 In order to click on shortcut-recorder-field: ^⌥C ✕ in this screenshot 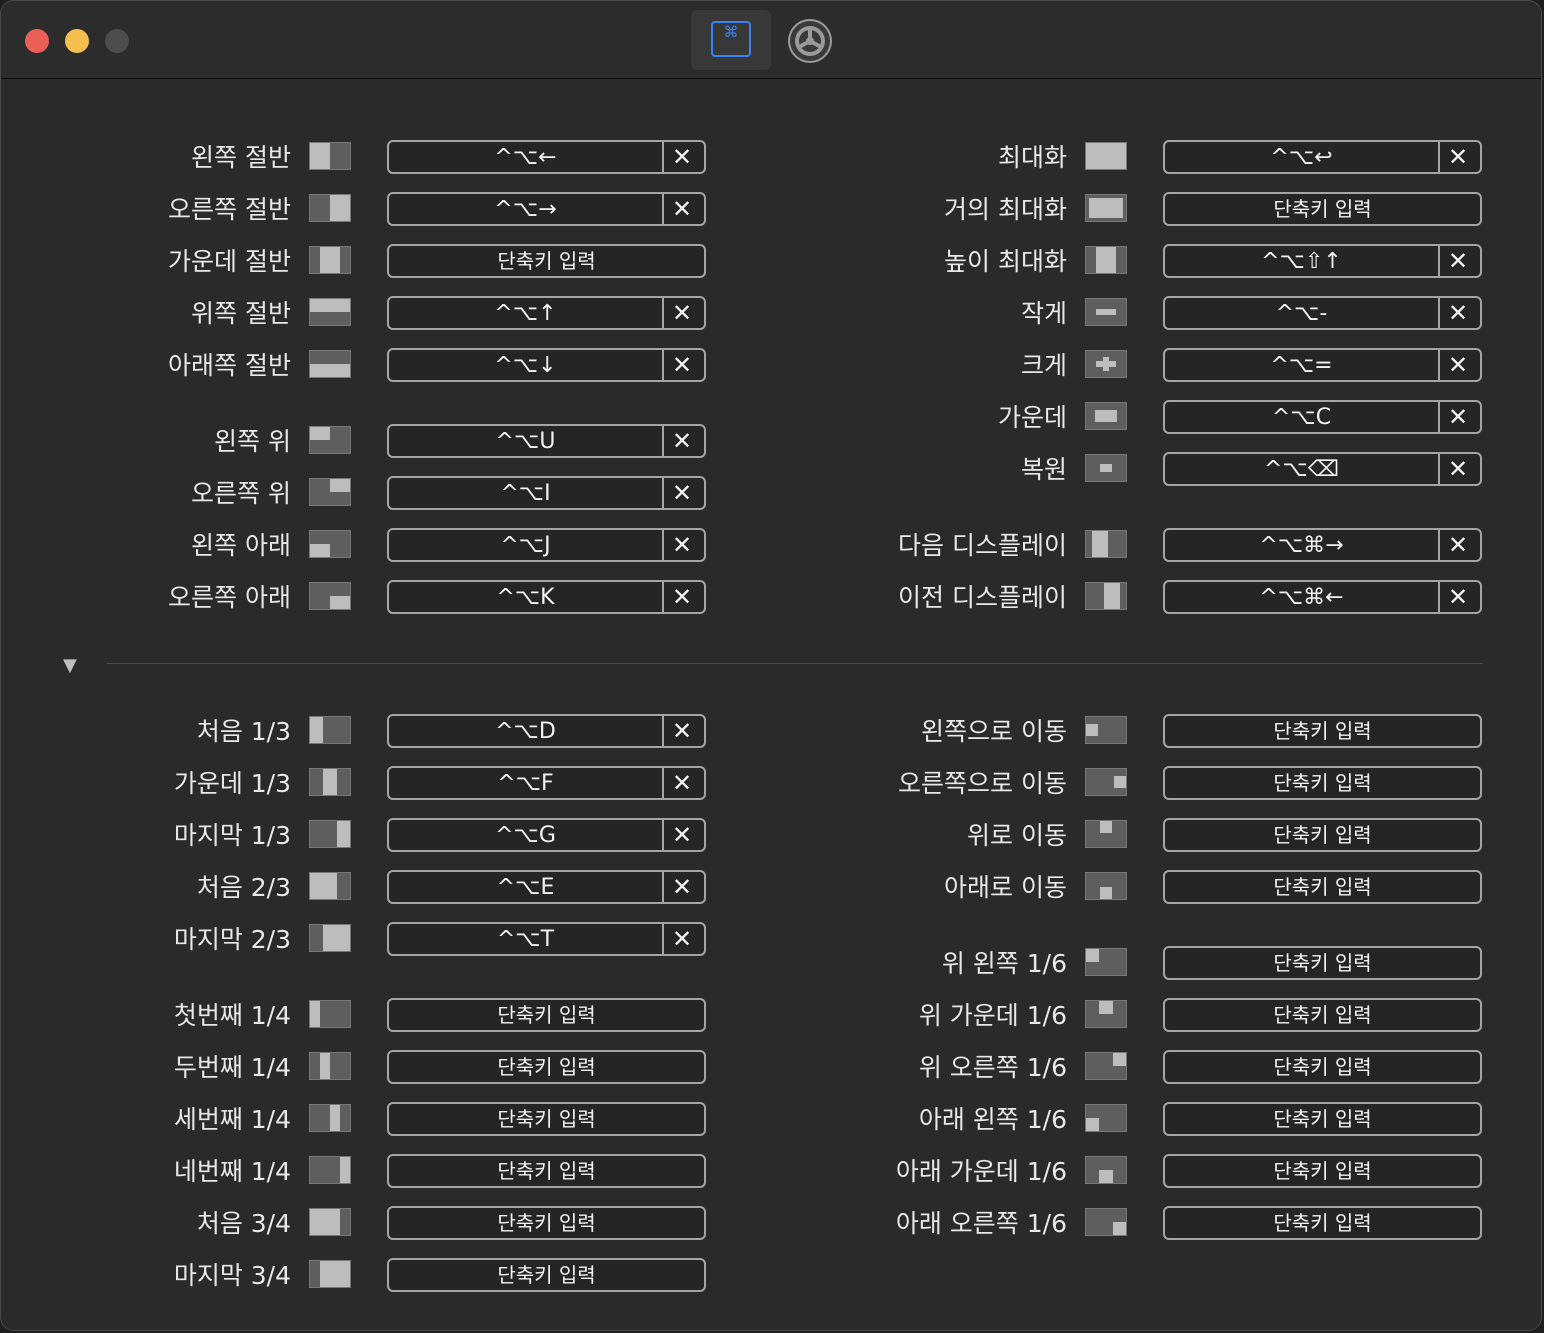, I will do `click(1322, 417)`.